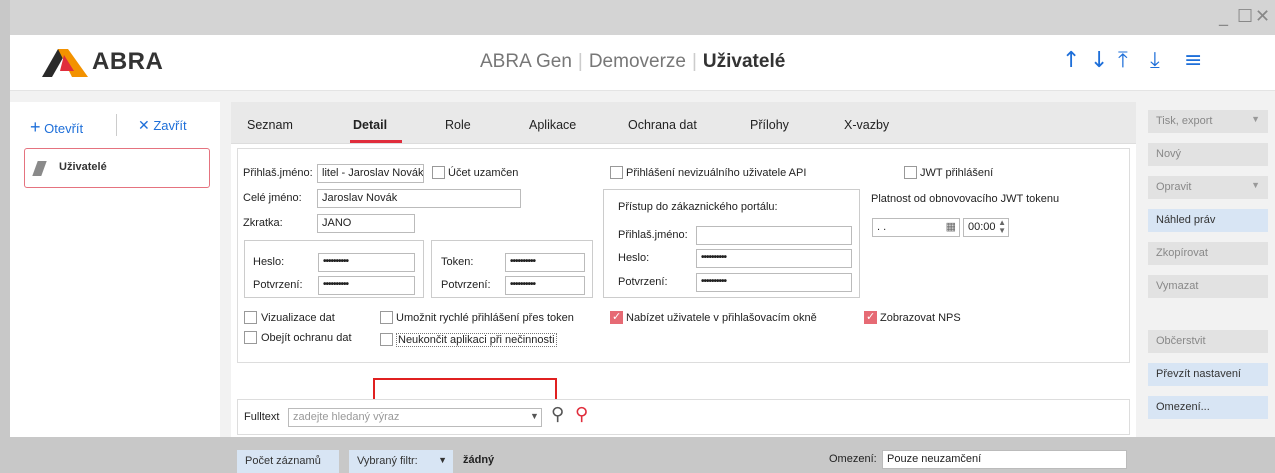 The width and height of the screenshot is (1275, 473). I want to click on new-button: Nový, so click(1208, 154).